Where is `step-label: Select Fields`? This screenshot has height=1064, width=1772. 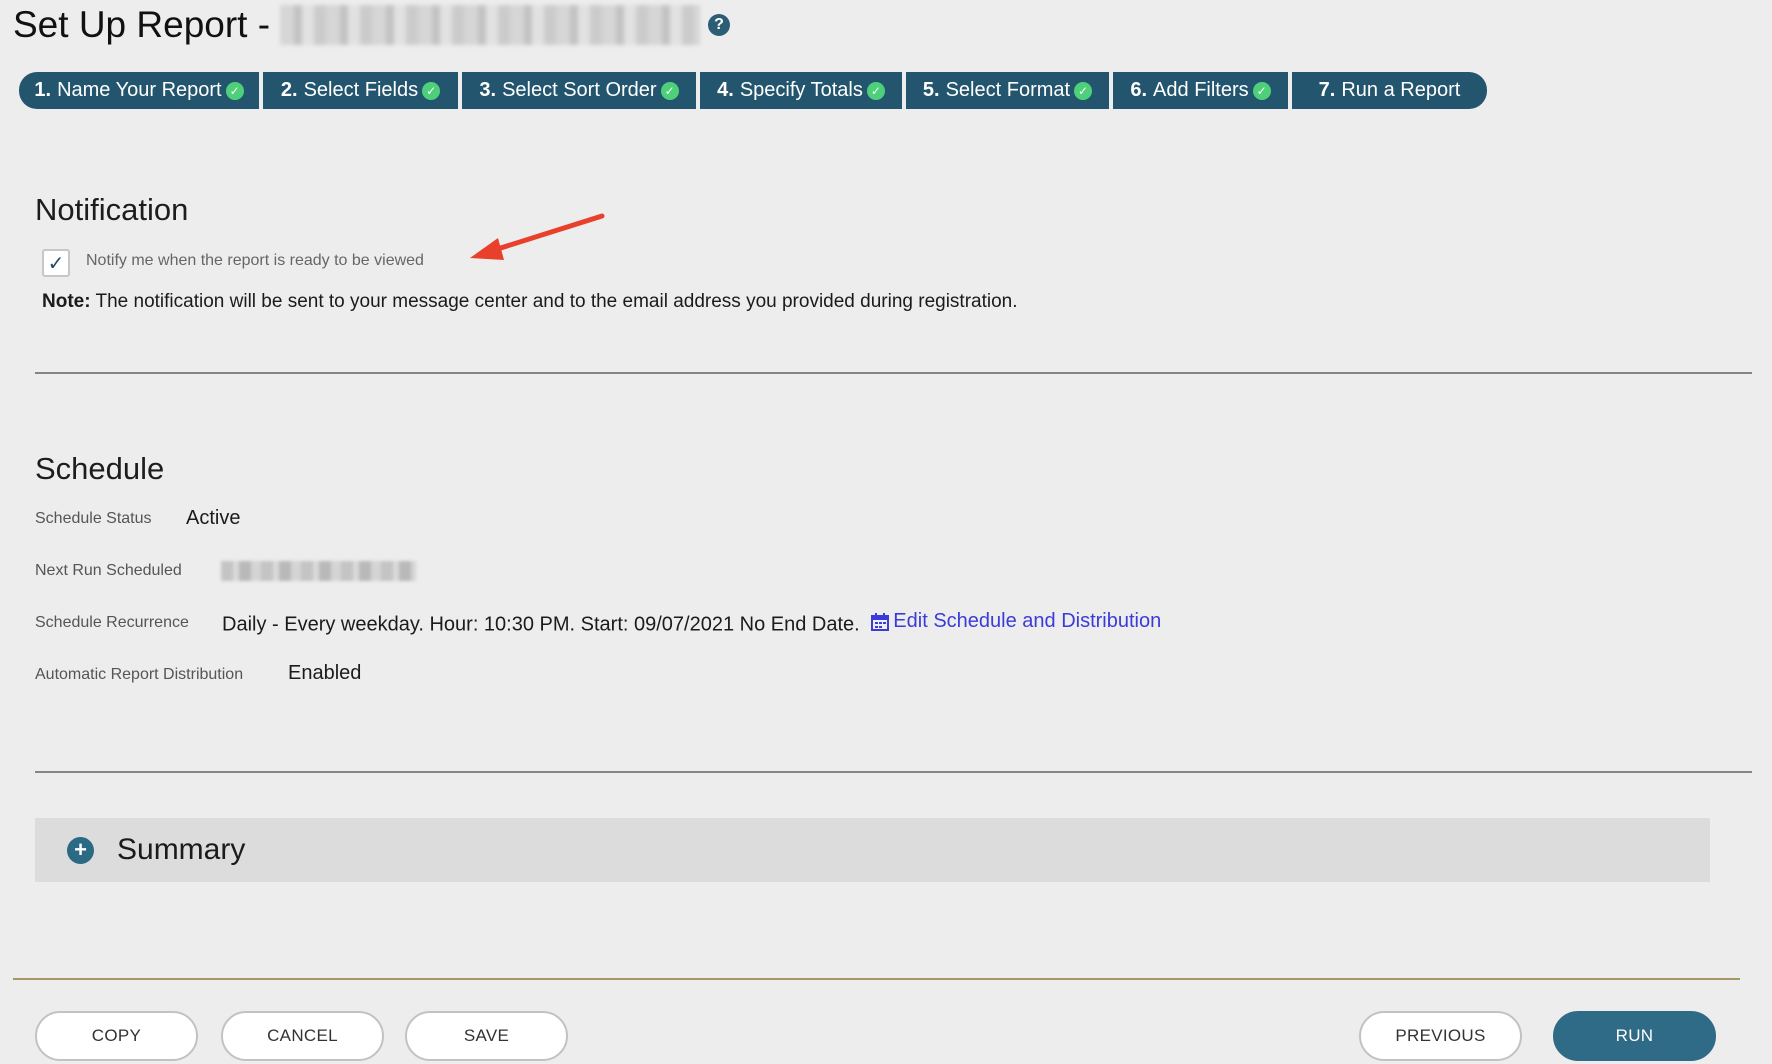
step-label: Select Fields is located at coordinates (361, 90).